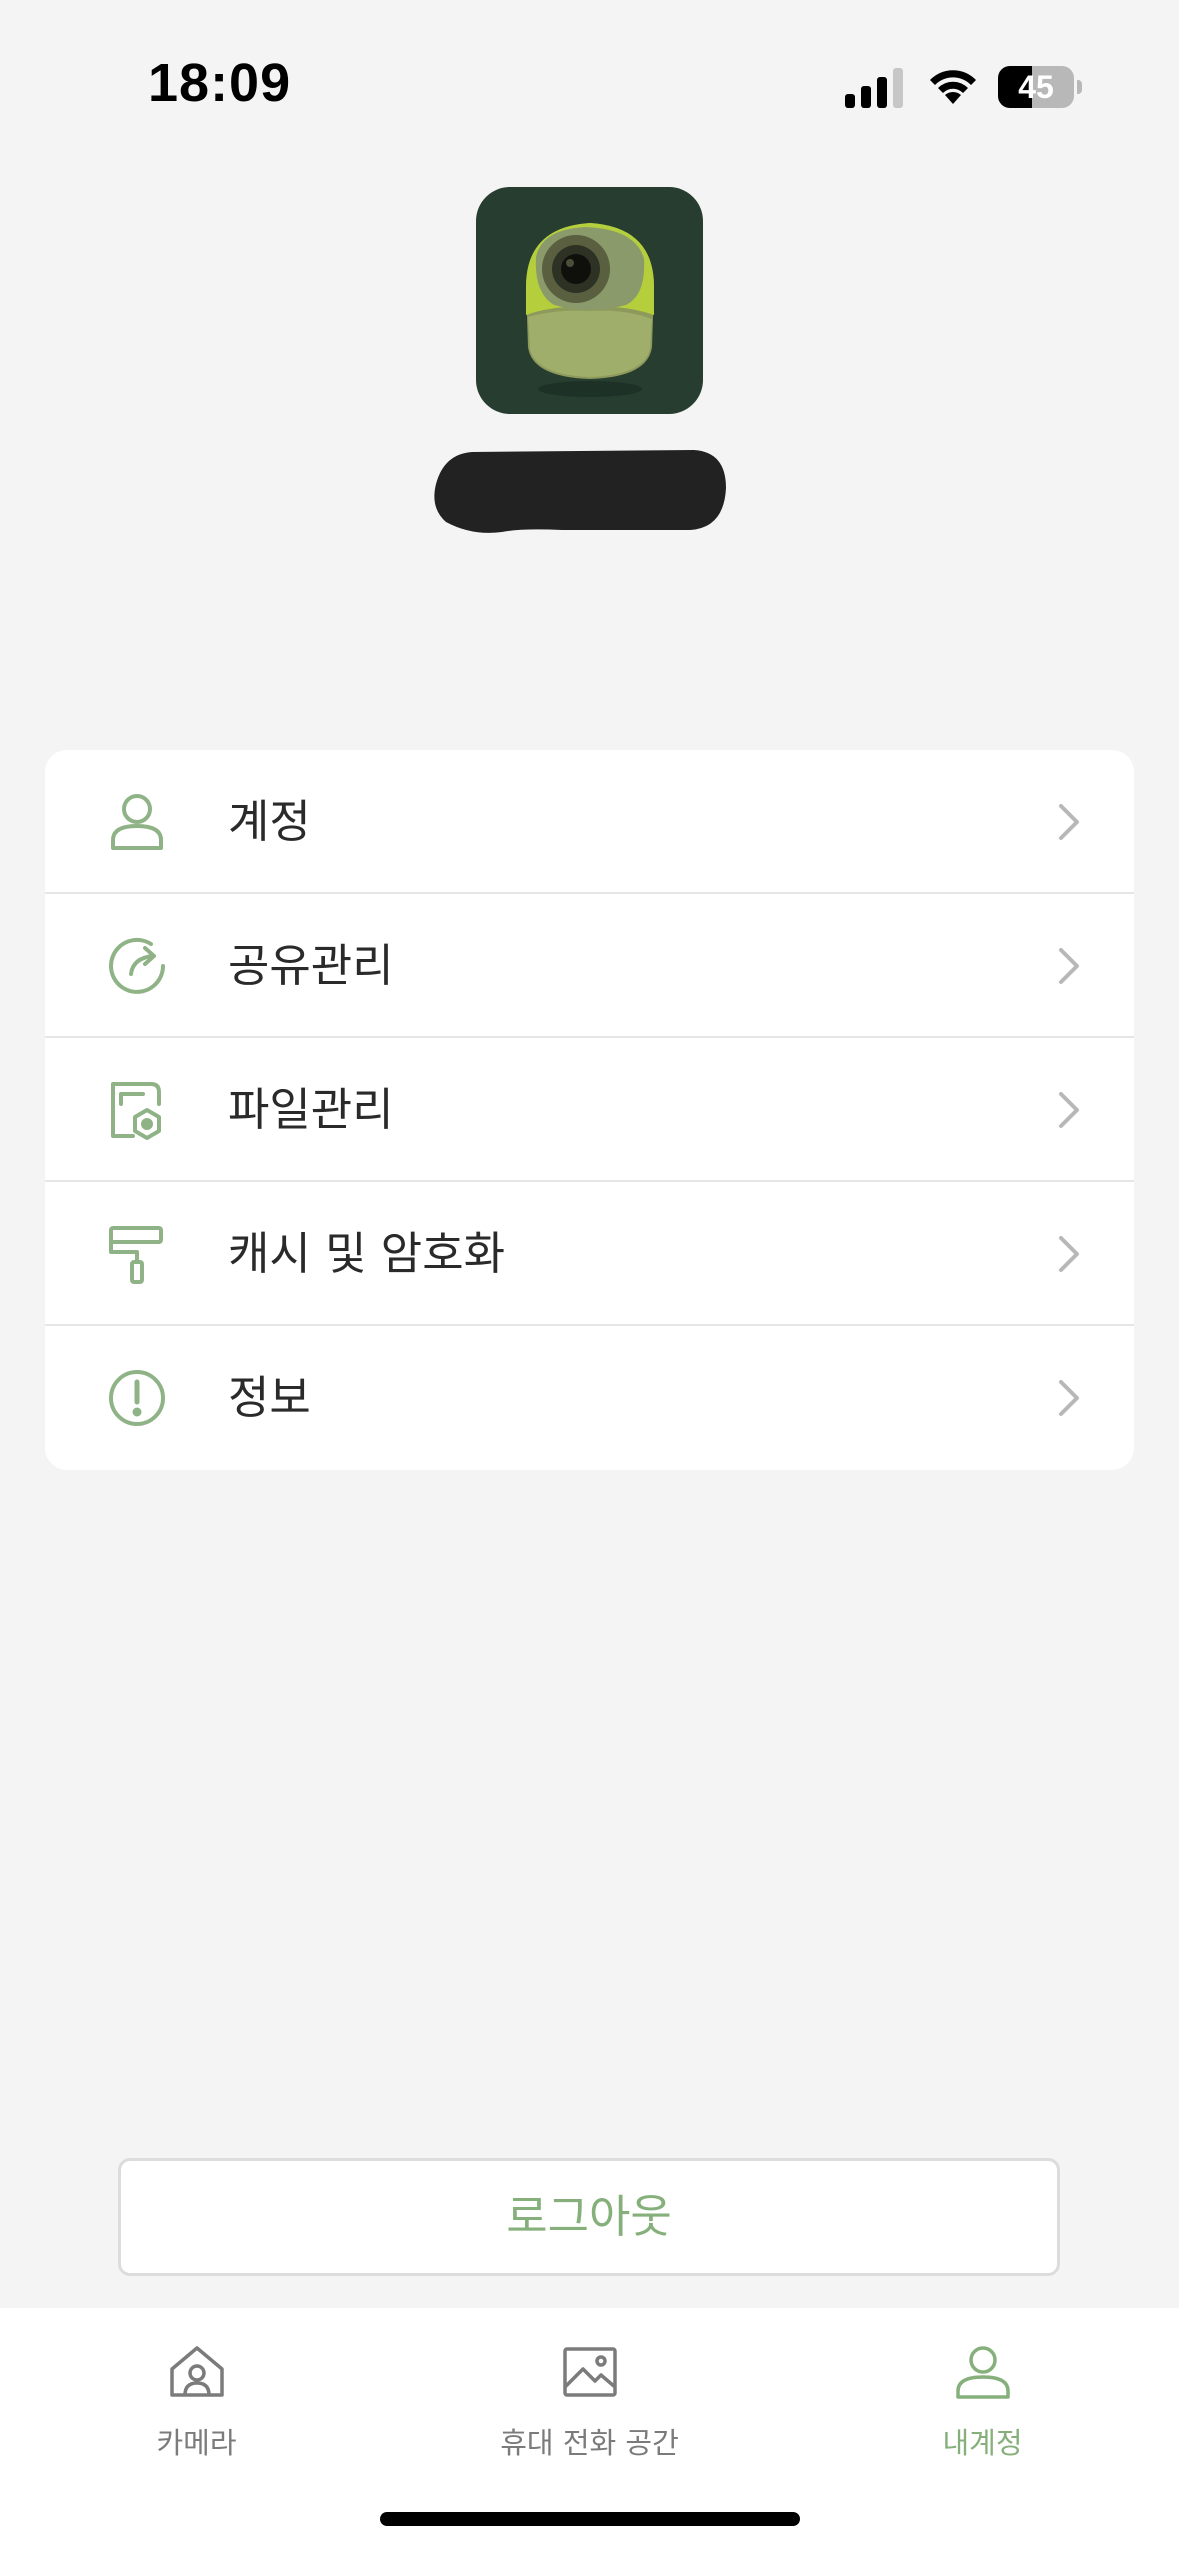 Image resolution: width=1179 pixels, height=2556 pixels. What do you see at coordinates (953, 87) in the screenshot?
I see `wifi-icon` at bounding box center [953, 87].